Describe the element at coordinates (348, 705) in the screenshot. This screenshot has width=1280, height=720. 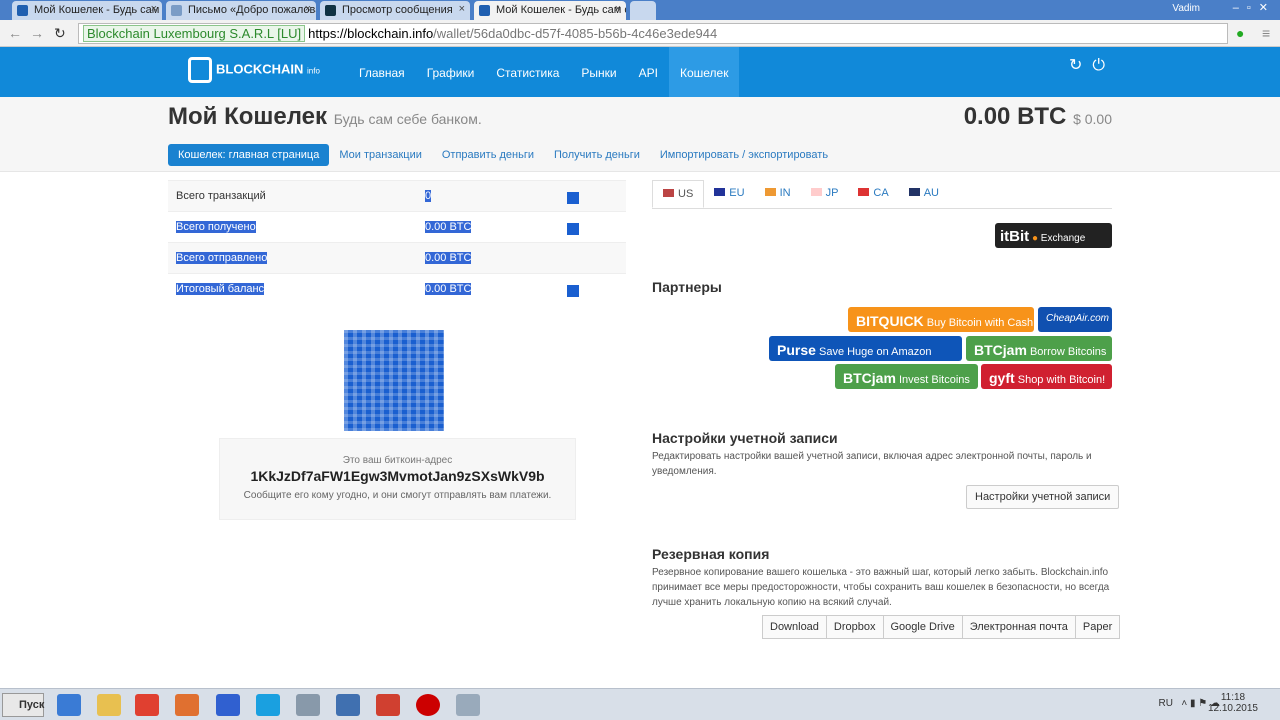
I see `control-panel-icon` at that location.